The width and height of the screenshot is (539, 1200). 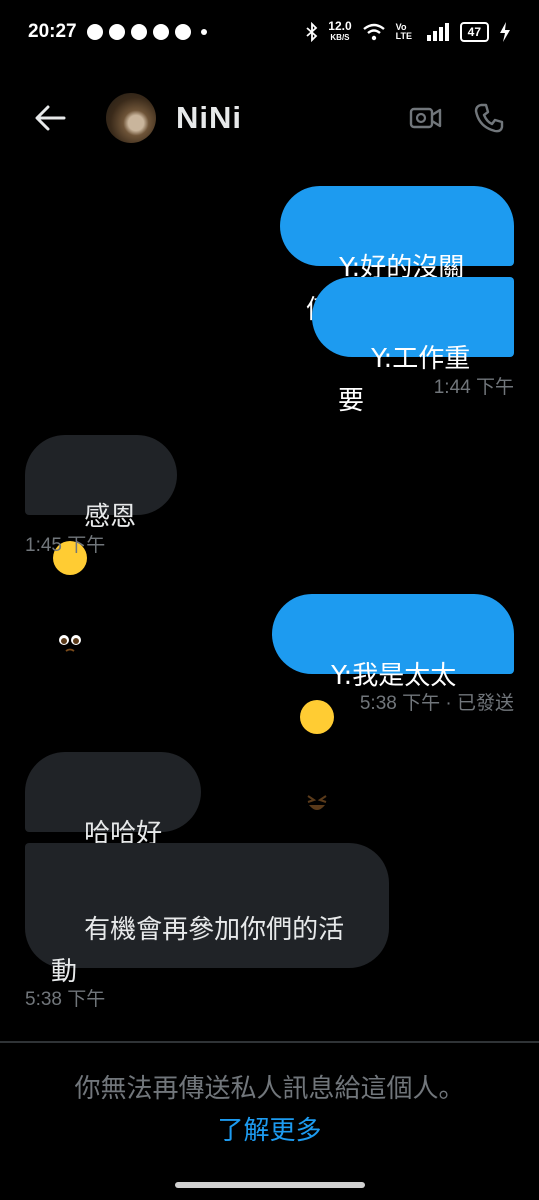 I want to click on back-button, so click(x=50, y=118).